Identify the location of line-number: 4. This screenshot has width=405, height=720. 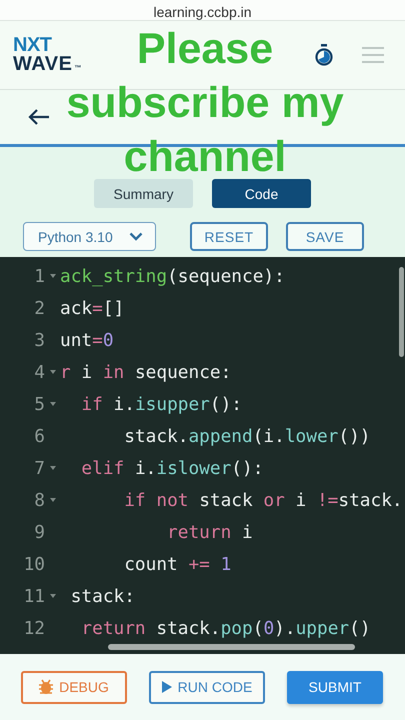
(39, 372).